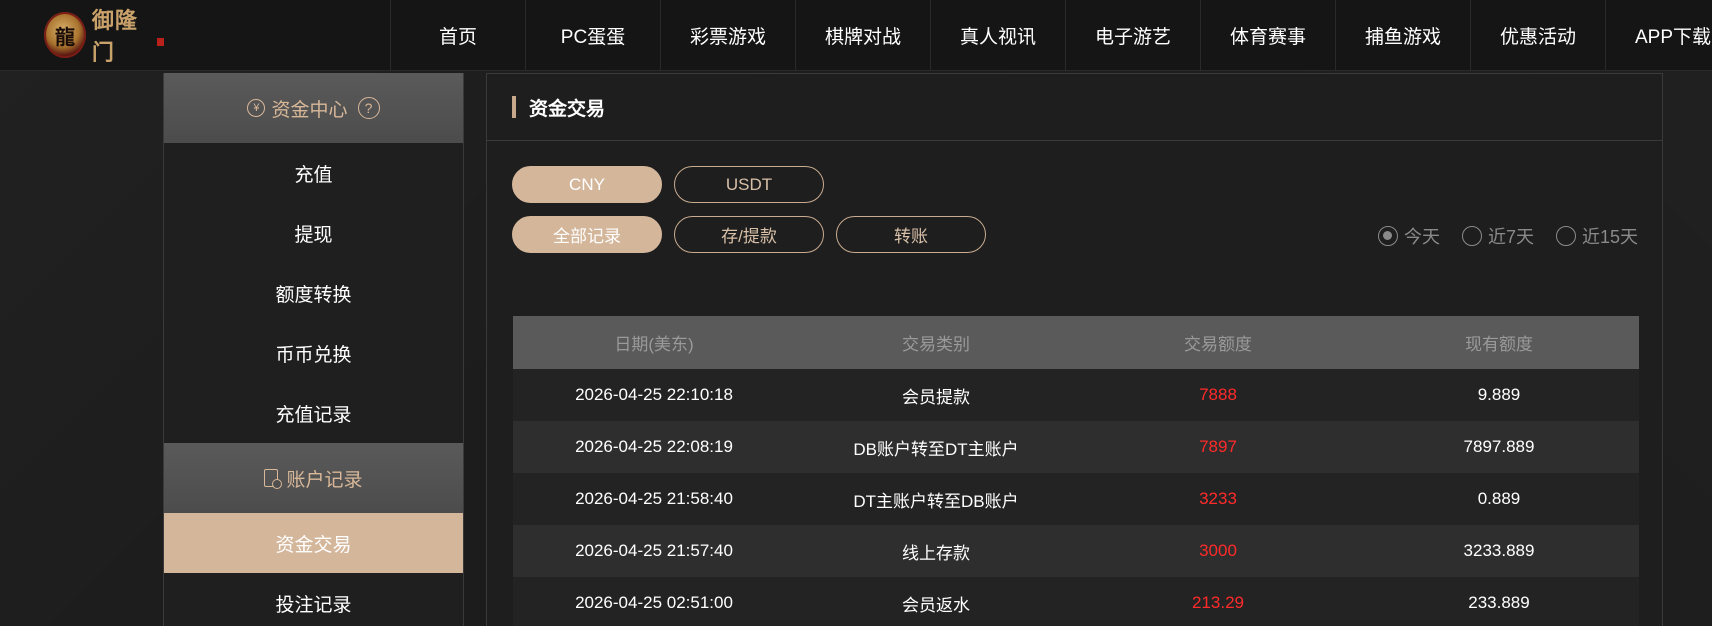 The width and height of the screenshot is (1712, 626). Describe the element at coordinates (309, 110) in the screenshot. I see `fund-center-label: 资金中心` at that location.